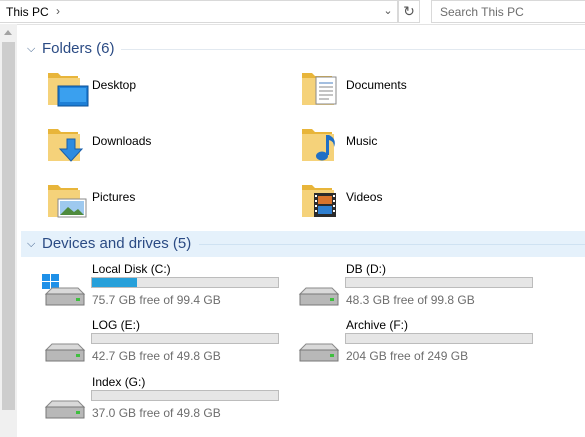  I want to click on drive-free-space: 75.7 GB free of 99.4 GB, so click(156, 300).